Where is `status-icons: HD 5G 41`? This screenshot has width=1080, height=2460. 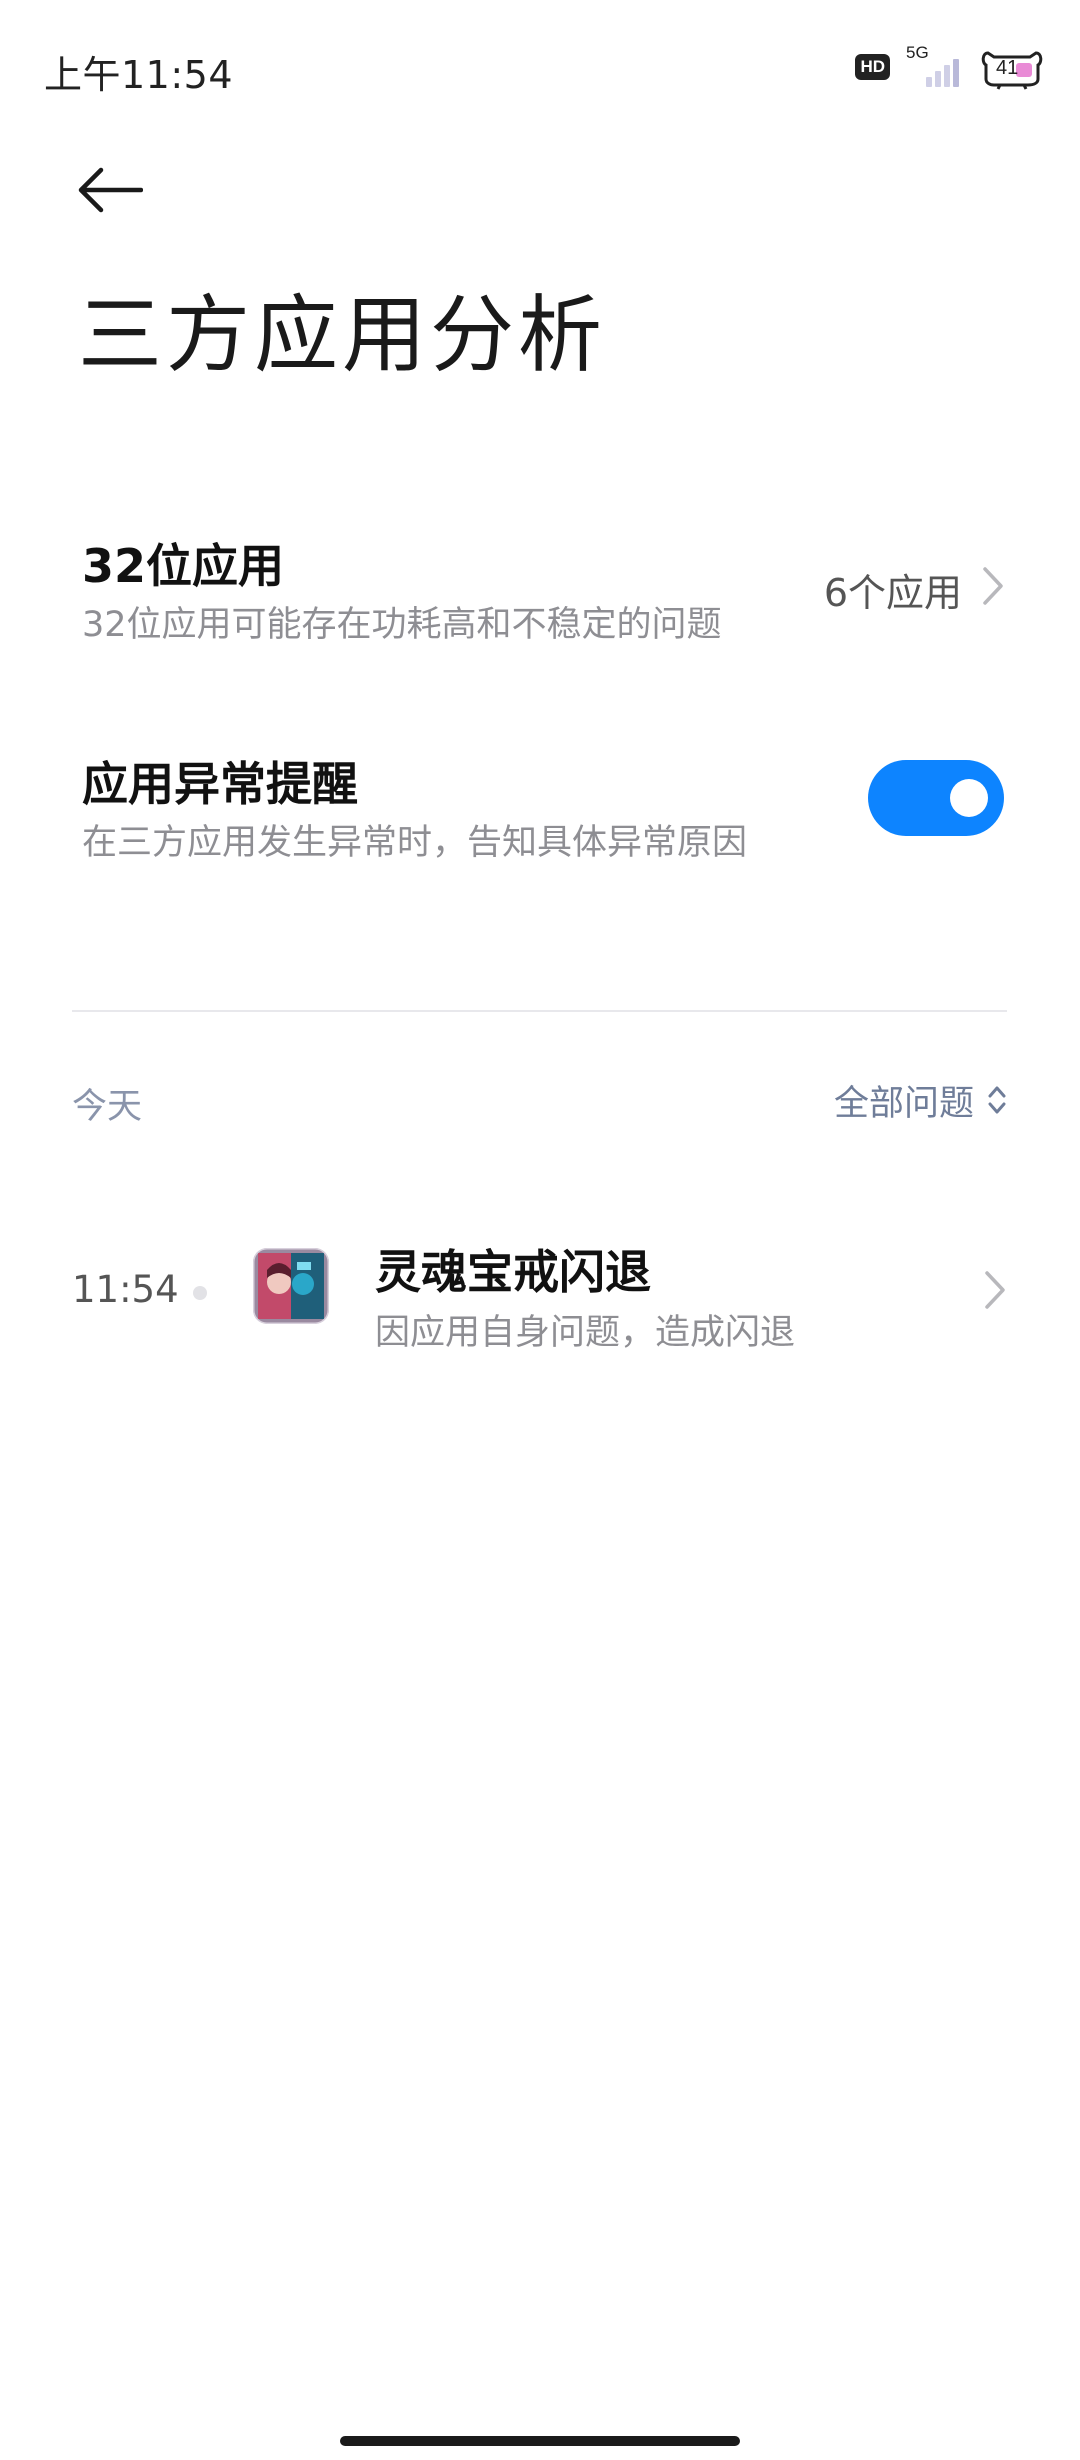 status-icons: HD 5G 41 is located at coordinates (949, 67).